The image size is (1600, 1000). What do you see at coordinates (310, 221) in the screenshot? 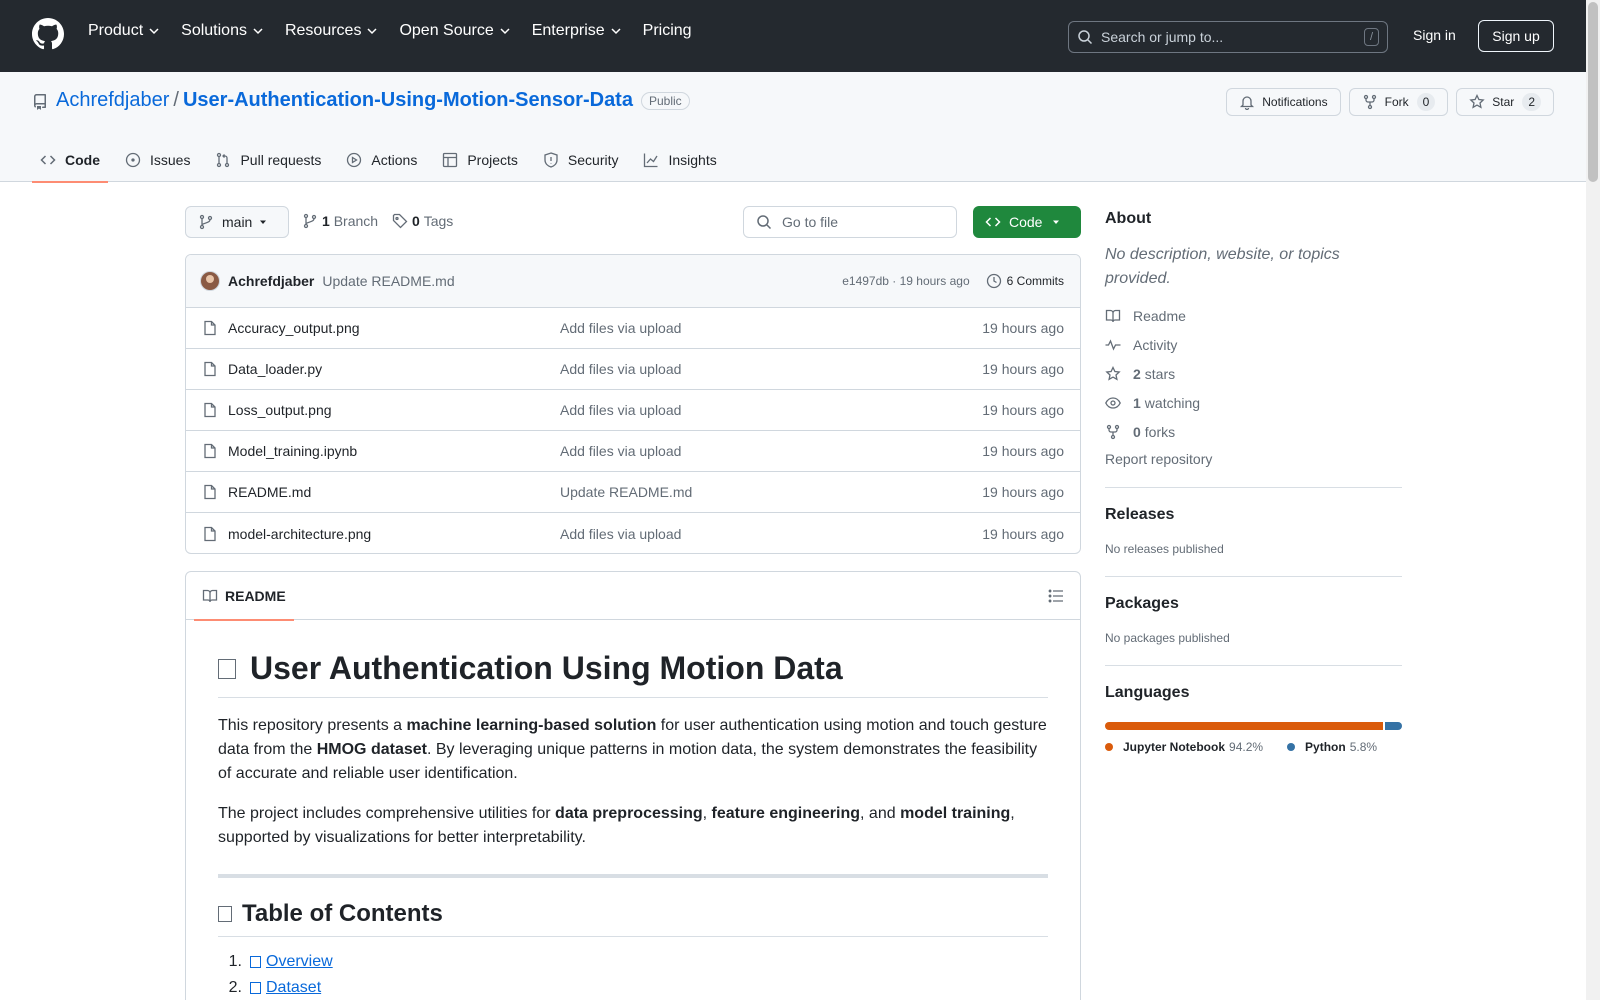
I see `branch-icon` at bounding box center [310, 221].